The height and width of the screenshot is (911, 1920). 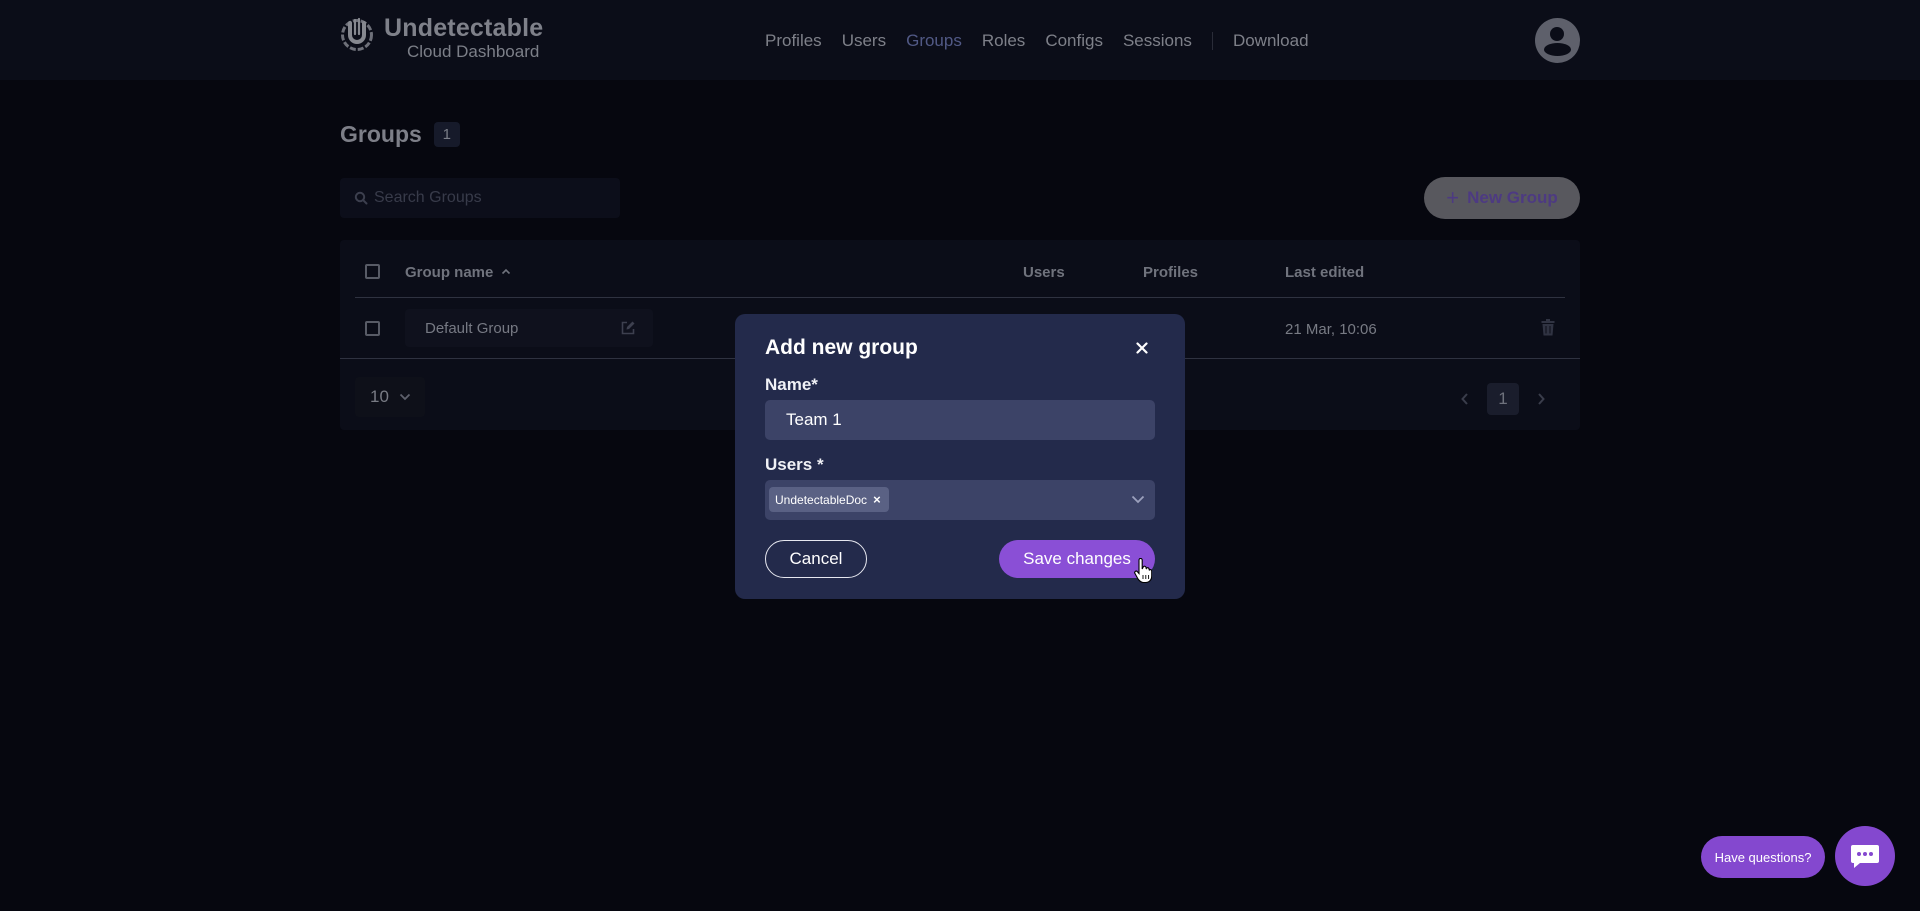 I want to click on page-title: Groups, so click(x=381, y=134).